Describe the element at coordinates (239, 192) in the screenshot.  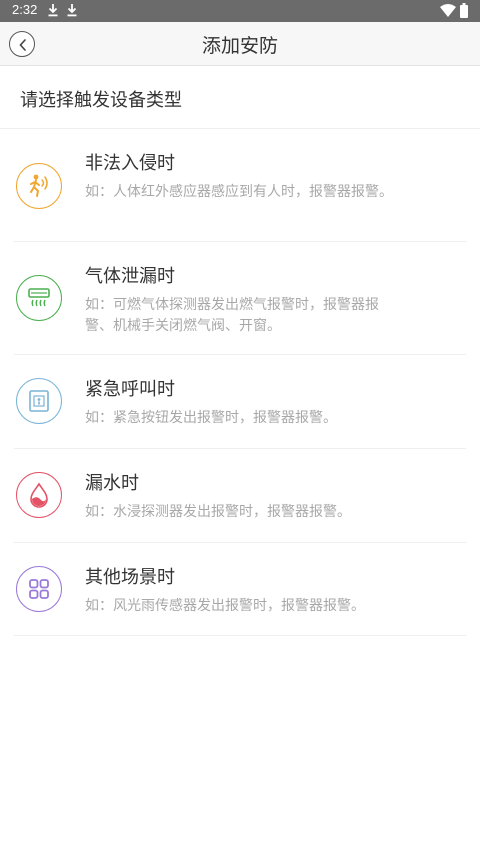
I see `item-description: 如：人体红外感应器感应到有人时，报警器报警。` at that location.